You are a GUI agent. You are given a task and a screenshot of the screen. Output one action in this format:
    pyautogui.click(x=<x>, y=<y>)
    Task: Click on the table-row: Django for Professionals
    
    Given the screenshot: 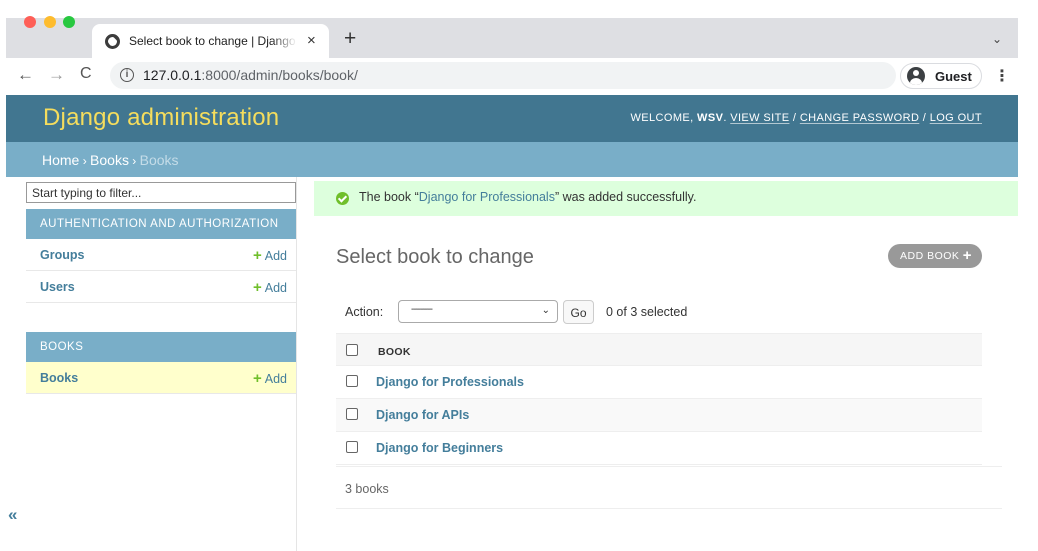 What is the action you would take?
    pyautogui.click(x=659, y=382)
    